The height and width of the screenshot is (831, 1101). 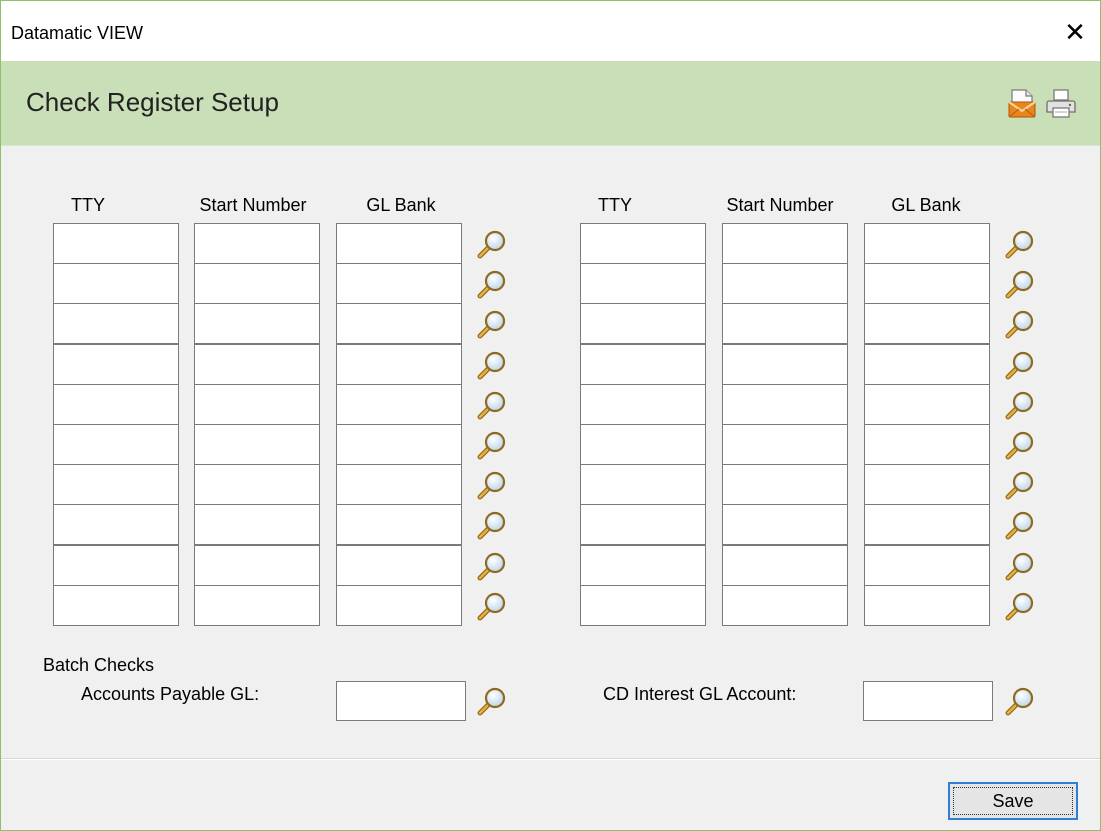 What do you see at coordinates (88, 205) in the screenshot?
I see `col-header-tty-left: TTY` at bounding box center [88, 205].